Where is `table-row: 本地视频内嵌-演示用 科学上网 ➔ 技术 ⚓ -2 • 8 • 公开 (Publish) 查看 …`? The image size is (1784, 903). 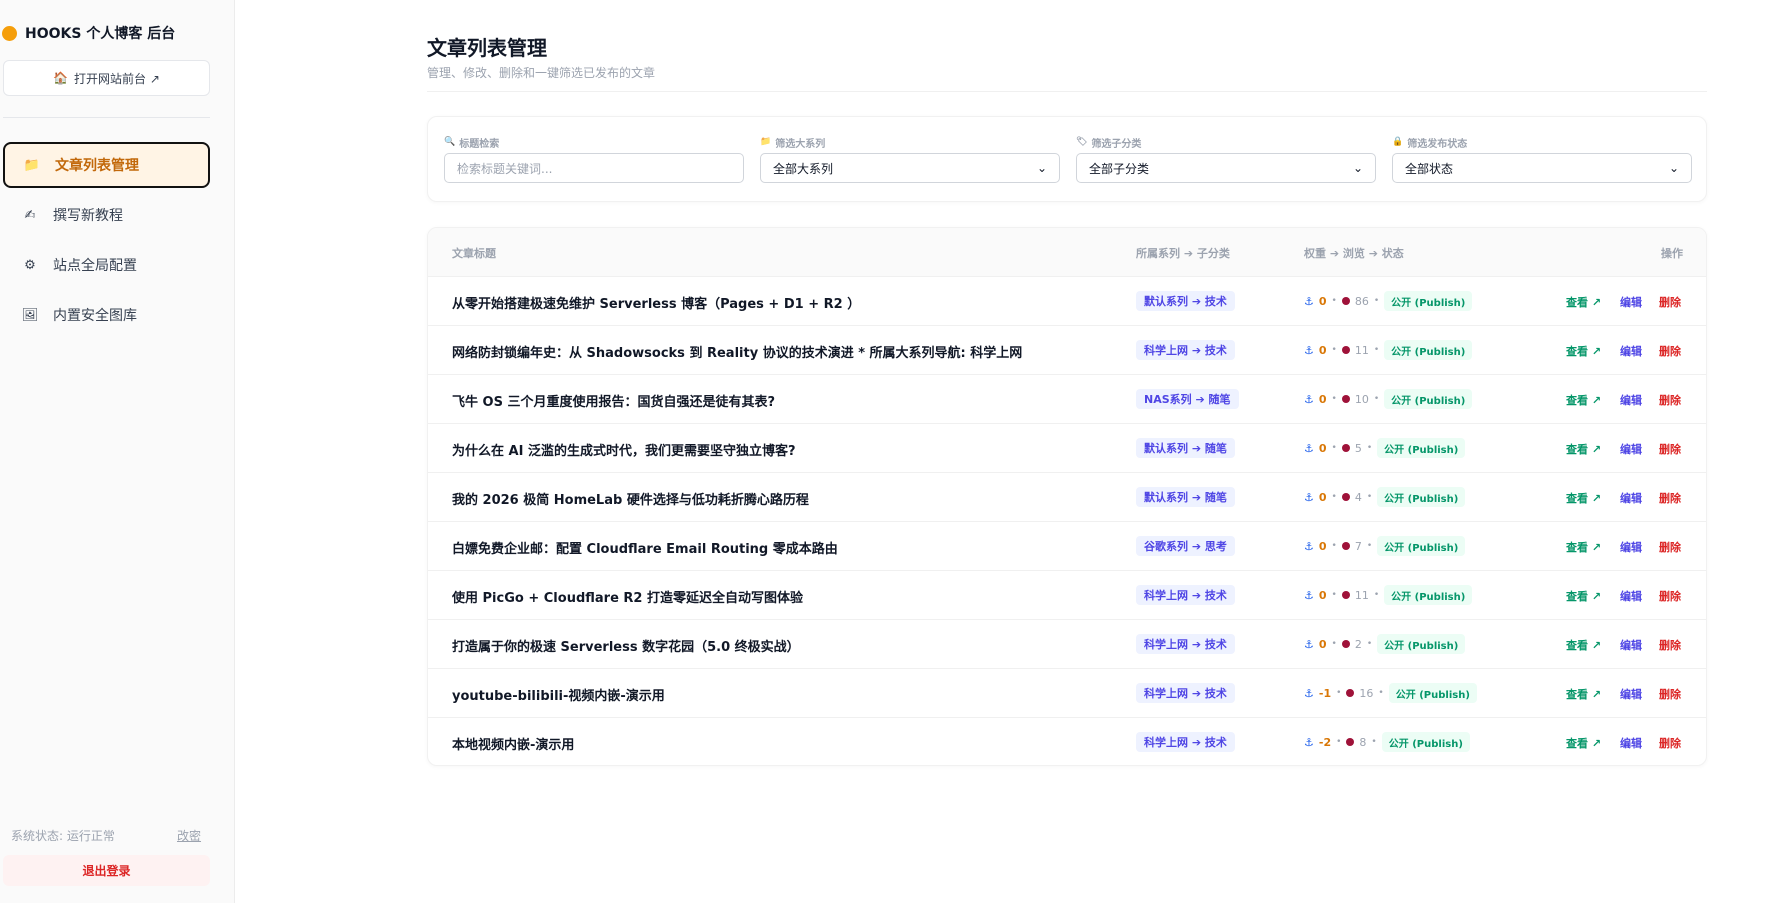
table-row: 本地视频内嵌-演示用 科学上网 ➔ 技术 ⚓ -2 • 8 • 公开 (Publish) 查看 … is located at coordinates (1067, 741).